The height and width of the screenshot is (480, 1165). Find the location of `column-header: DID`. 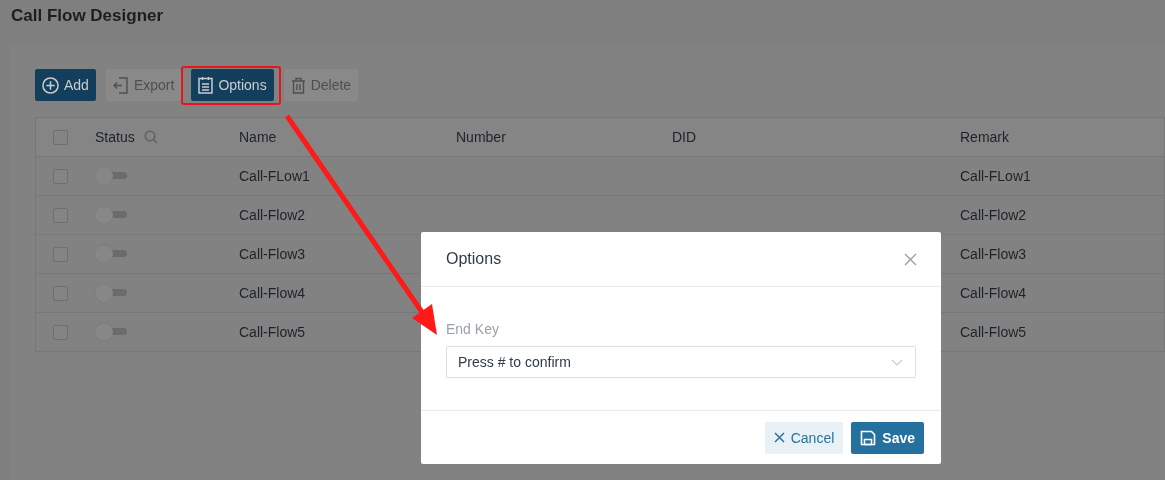

column-header: DID is located at coordinates (684, 137).